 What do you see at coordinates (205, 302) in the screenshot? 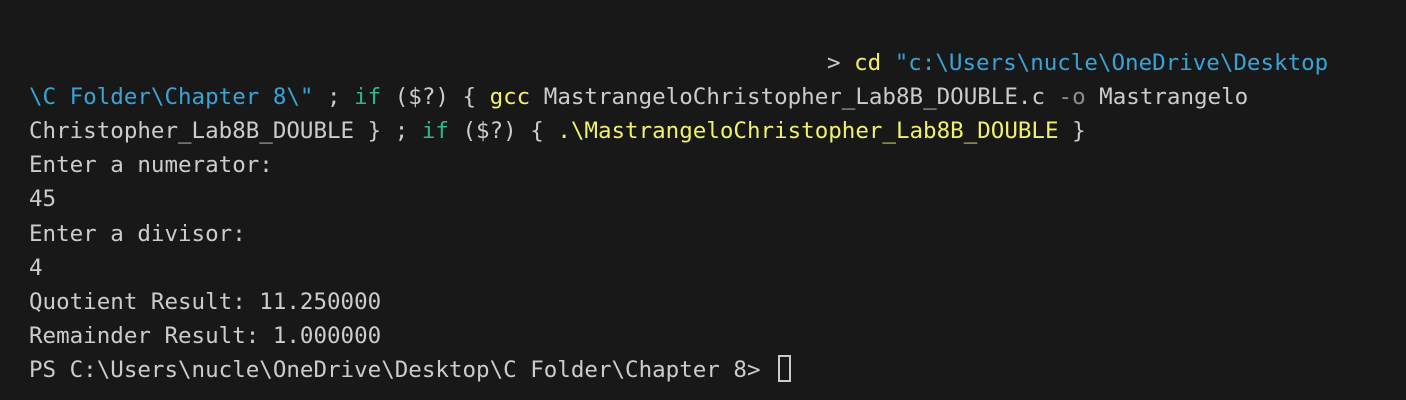
I see `output-line: Quotient Result: 11.250000` at bounding box center [205, 302].